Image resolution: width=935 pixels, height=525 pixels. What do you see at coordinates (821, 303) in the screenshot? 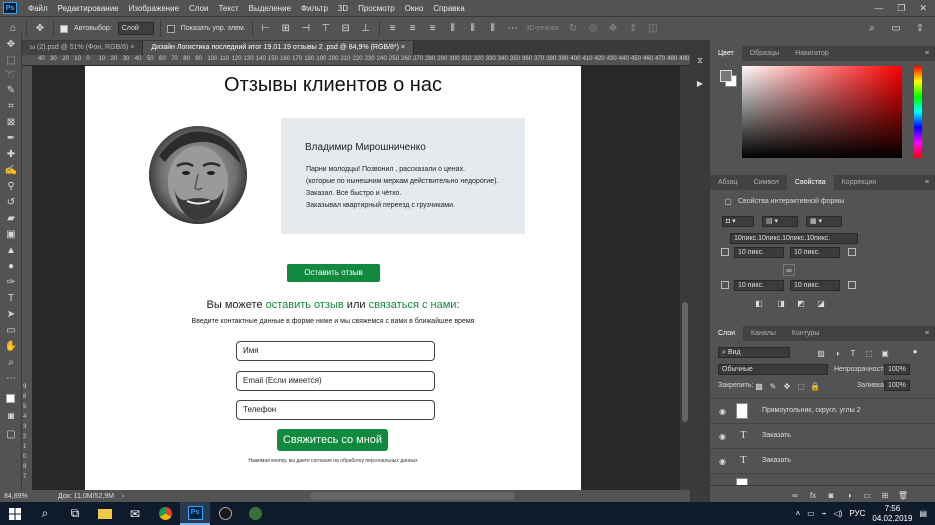
I see `exclude-shapes-icon: ◪` at bounding box center [821, 303].